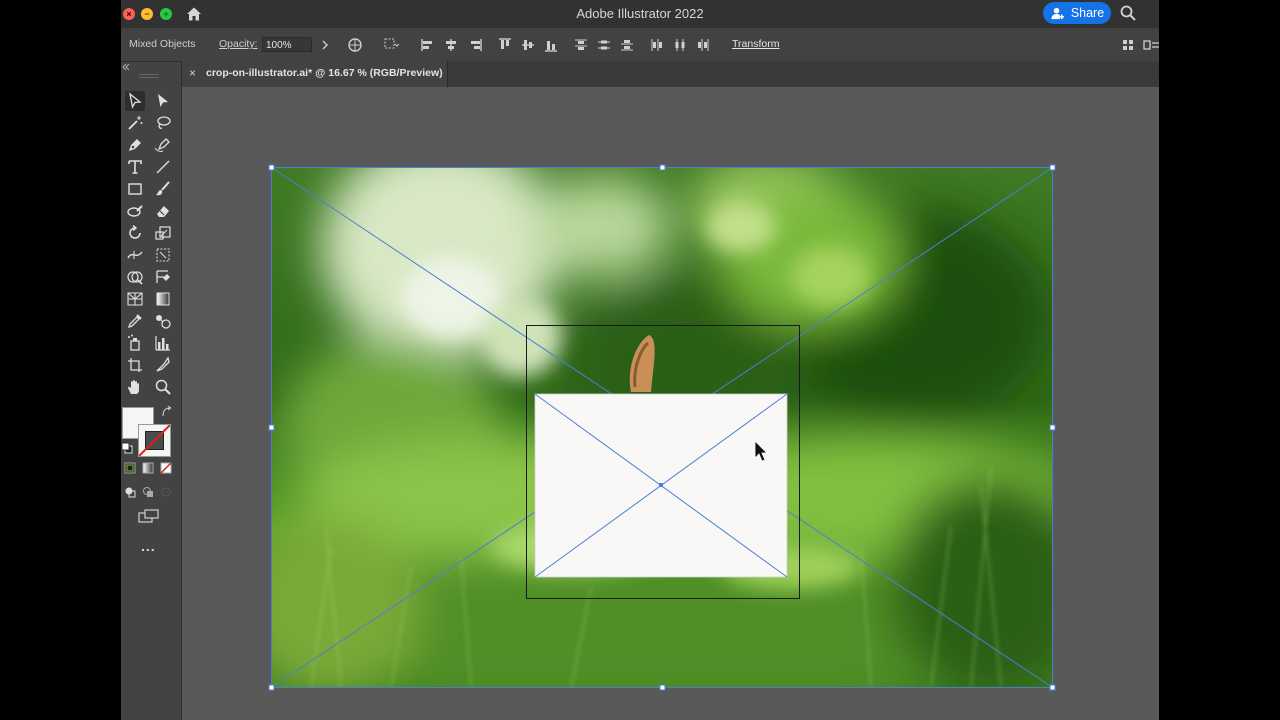 The height and width of the screenshot is (720, 1280). What do you see at coordinates (391, 45) in the screenshot?
I see `align-to-icon` at bounding box center [391, 45].